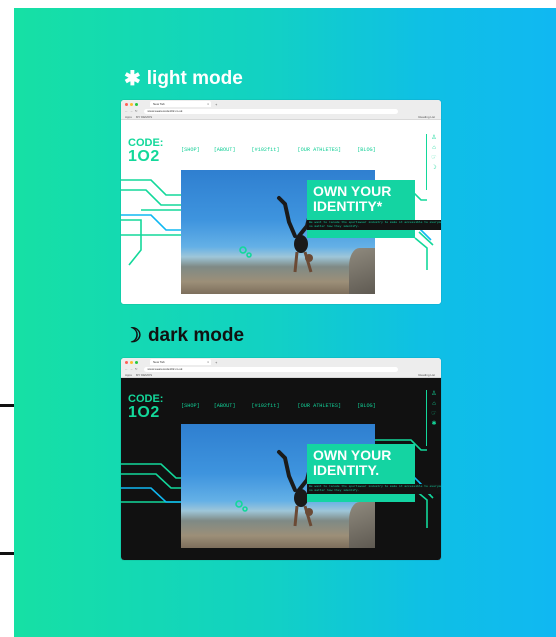 The width and height of the screenshot is (556, 637). I want to click on side-icon-bar: ♙ ⌂ ☞ ✱, so click(433, 418).